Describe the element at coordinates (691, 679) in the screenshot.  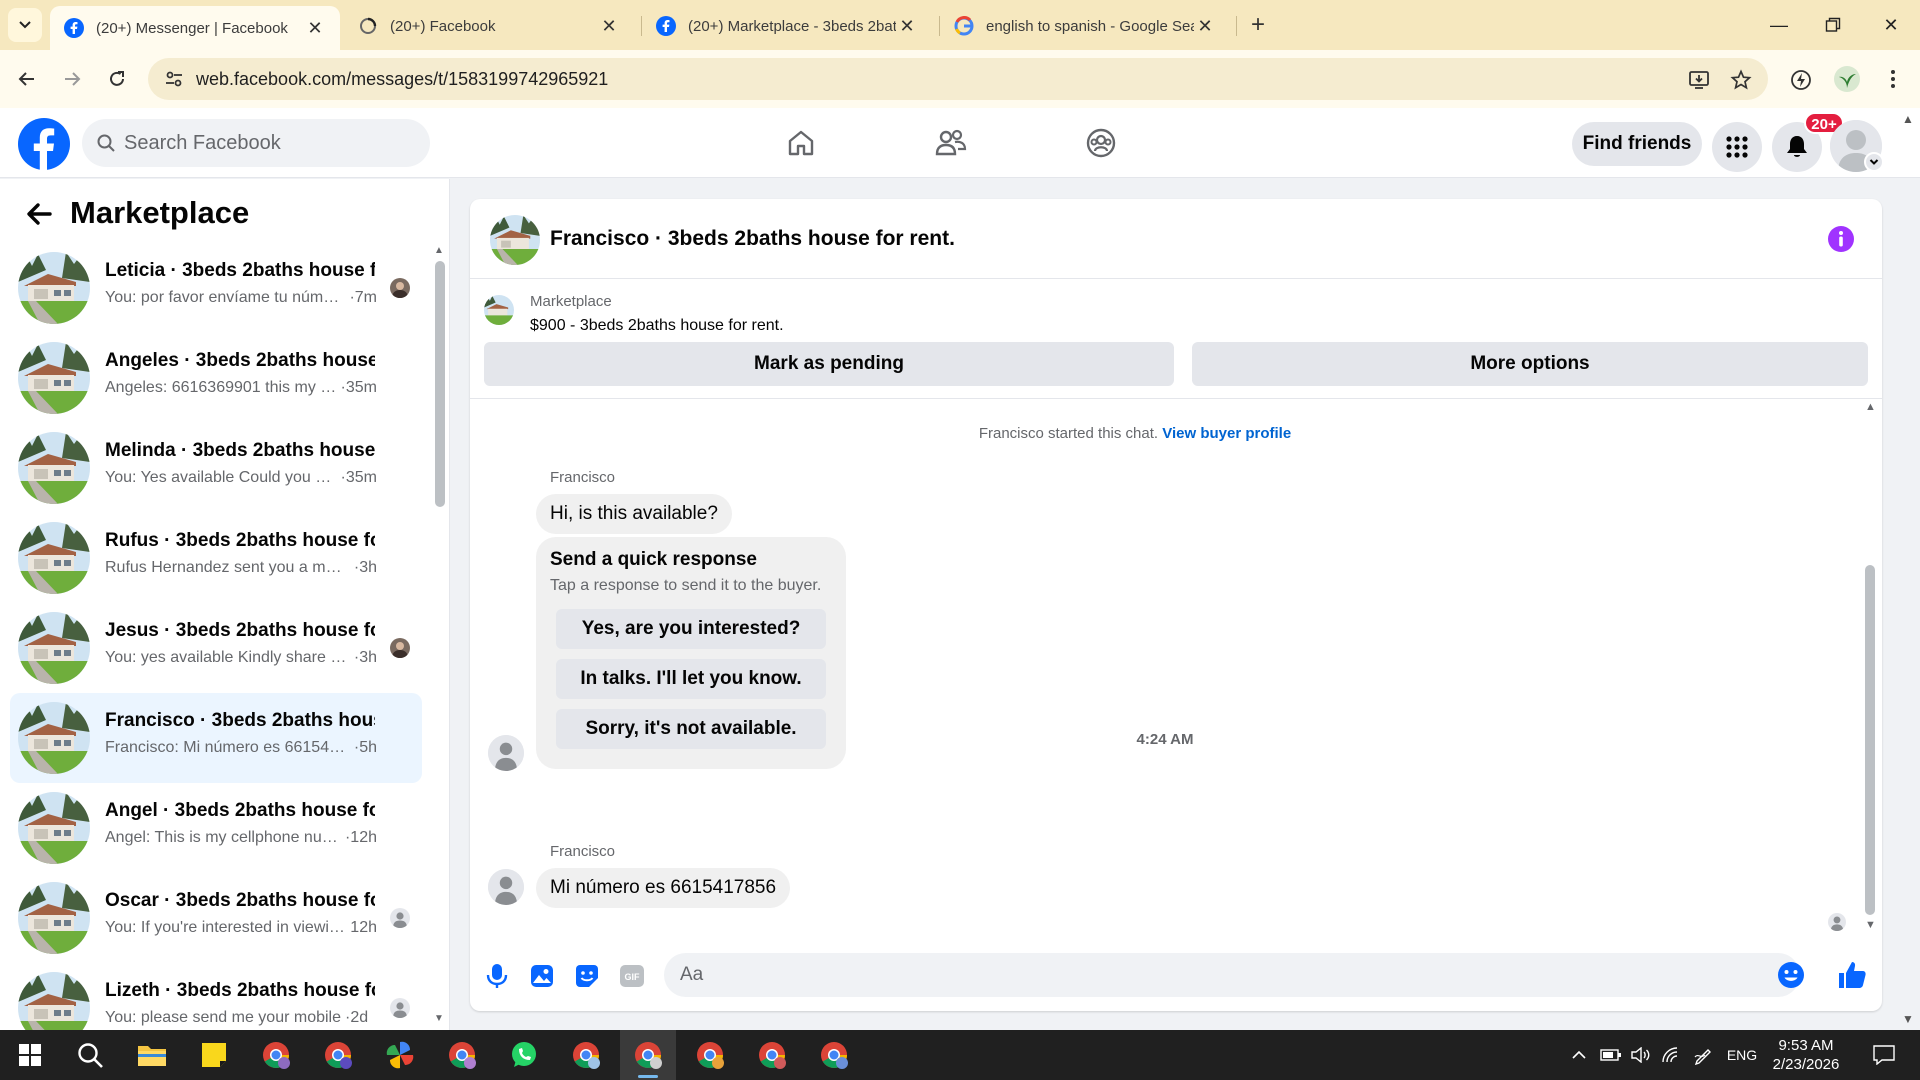
I see `quick-response-in-talks: In talks. I'll let you know.` at that location.